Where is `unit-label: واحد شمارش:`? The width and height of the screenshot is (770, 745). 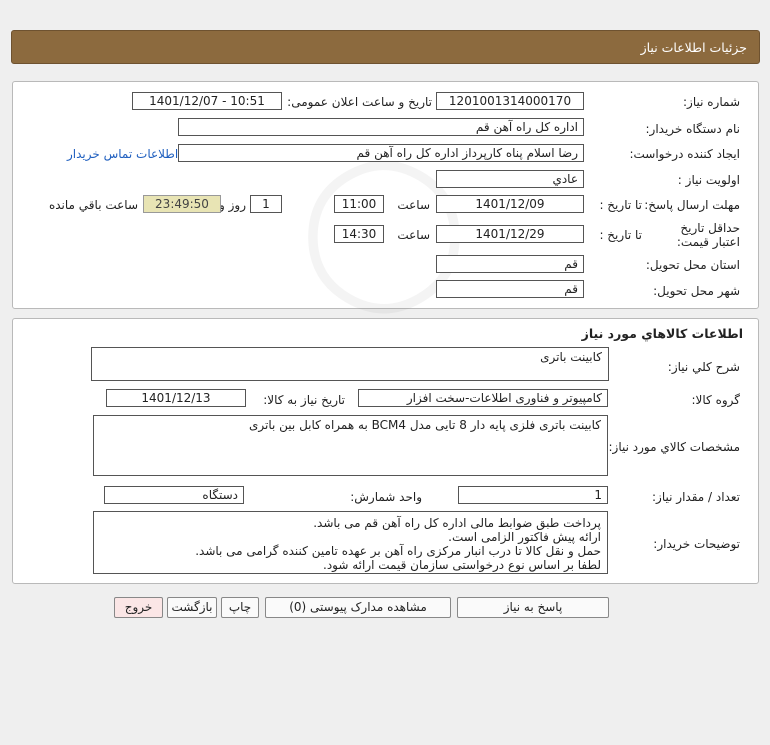 unit-label: واحد شمارش: is located at coordinates (386, 497).